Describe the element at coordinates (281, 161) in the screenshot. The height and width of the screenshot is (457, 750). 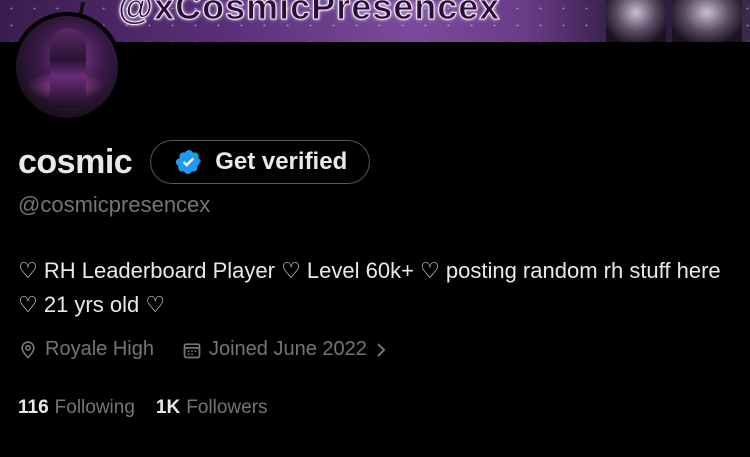
I see `get-verified-label: Get verified` at that location.